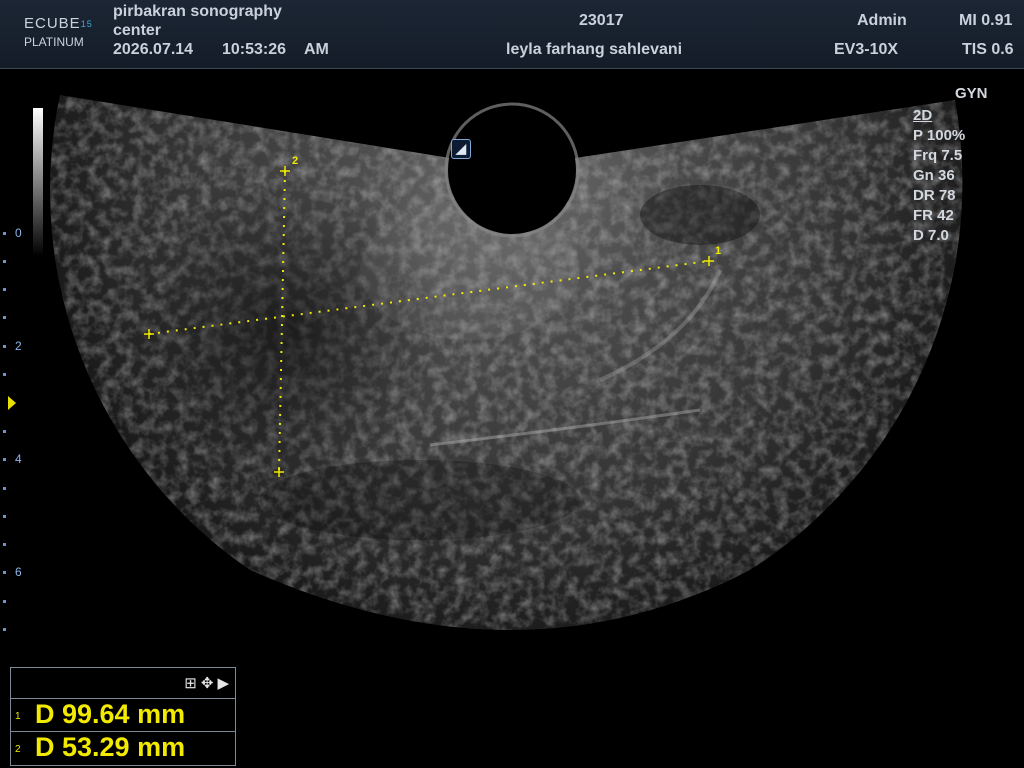  What do you see at coordinates (207, 683) in the screenshot?
I see `move-icon: ✥` at bounding box center [207, 683].